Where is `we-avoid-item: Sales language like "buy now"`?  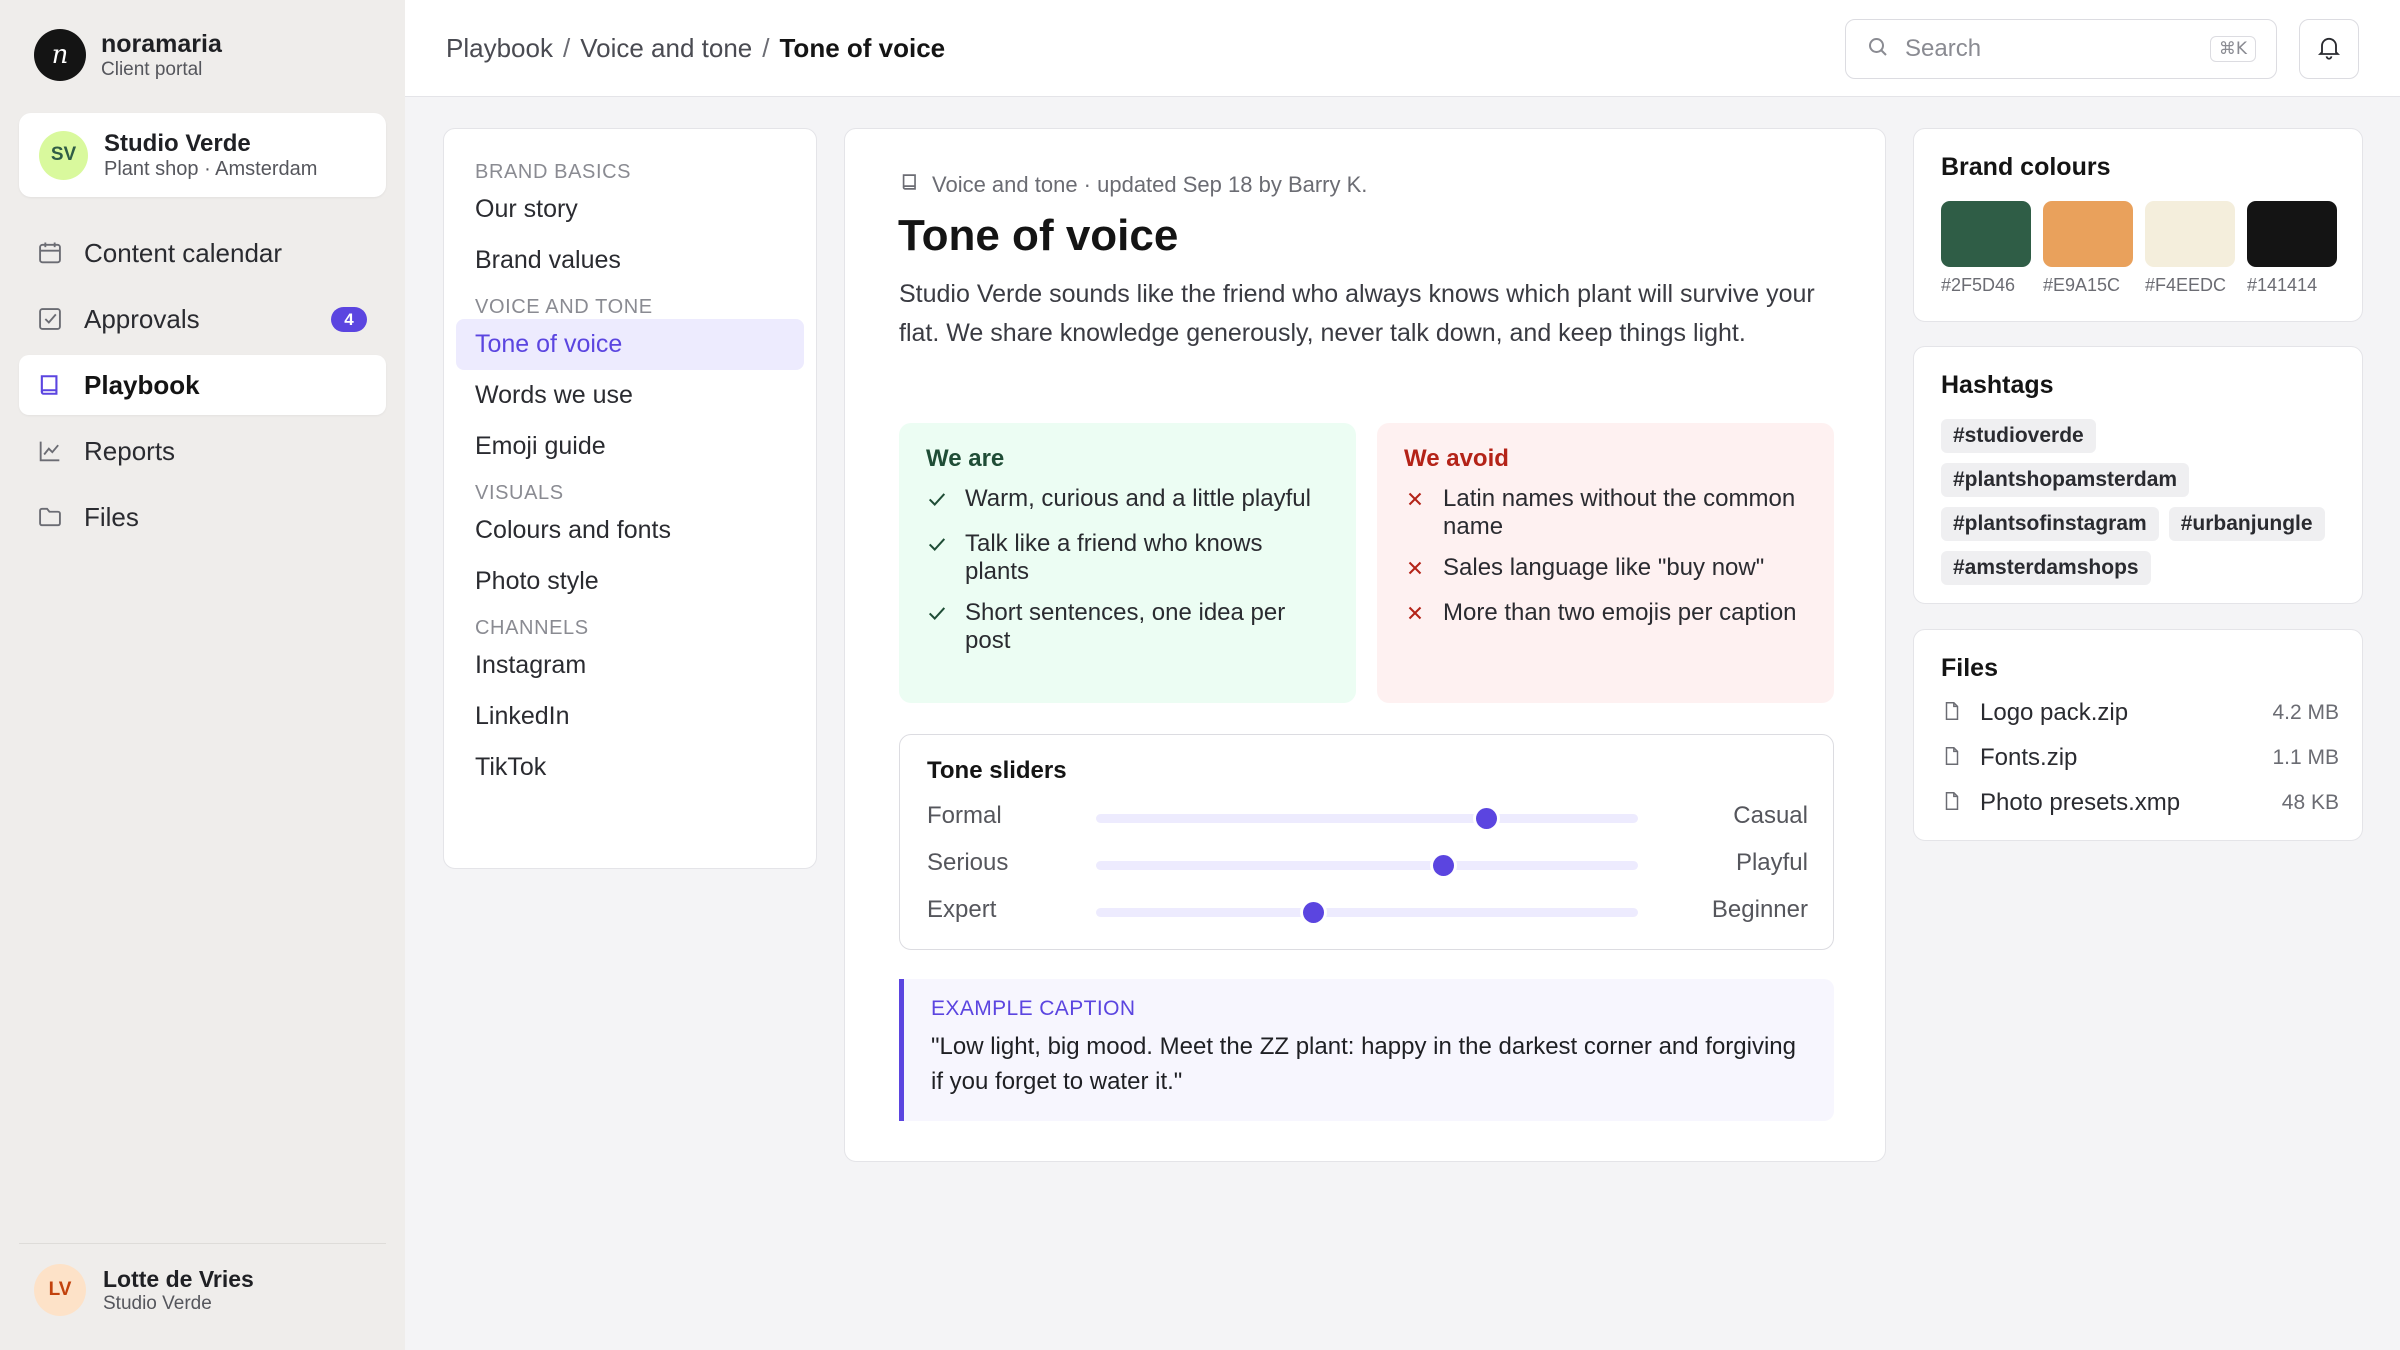
we-avoid-item: Sales language like "buy now" is located at coordinates (1605, 570).